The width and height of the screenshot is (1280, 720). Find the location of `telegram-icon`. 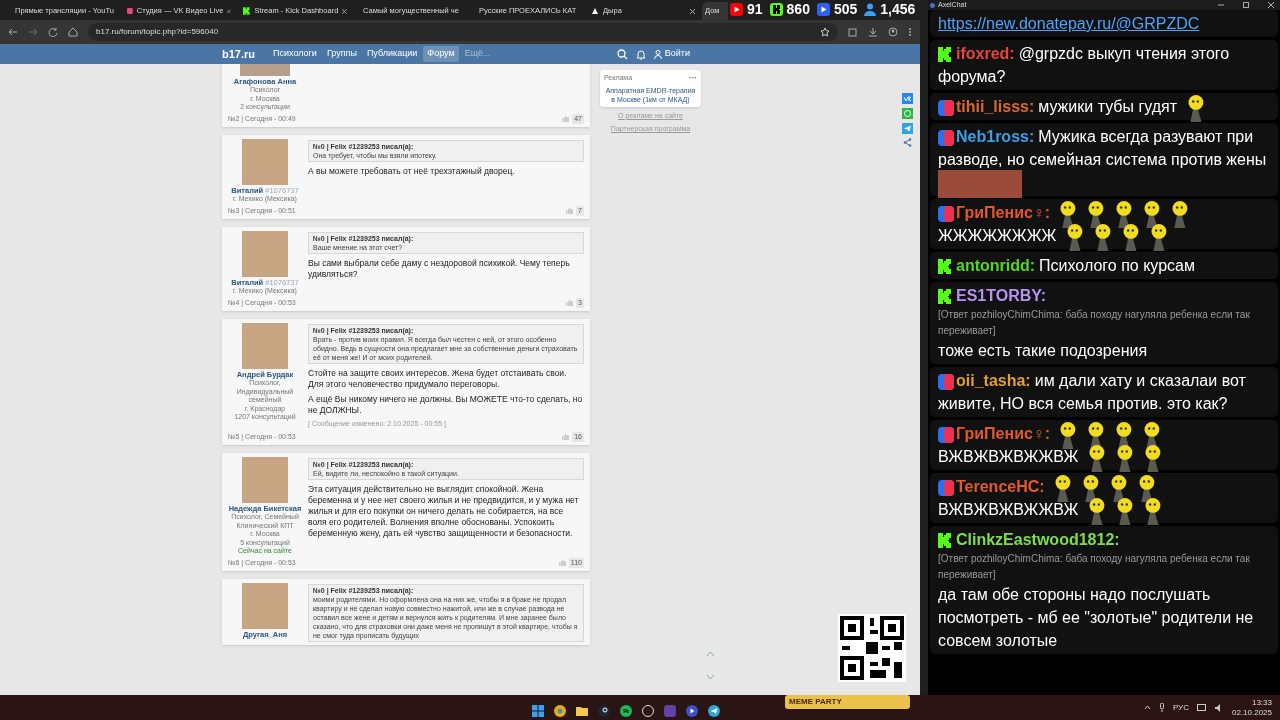

telegram-icon is located at coordinates (714, 710).